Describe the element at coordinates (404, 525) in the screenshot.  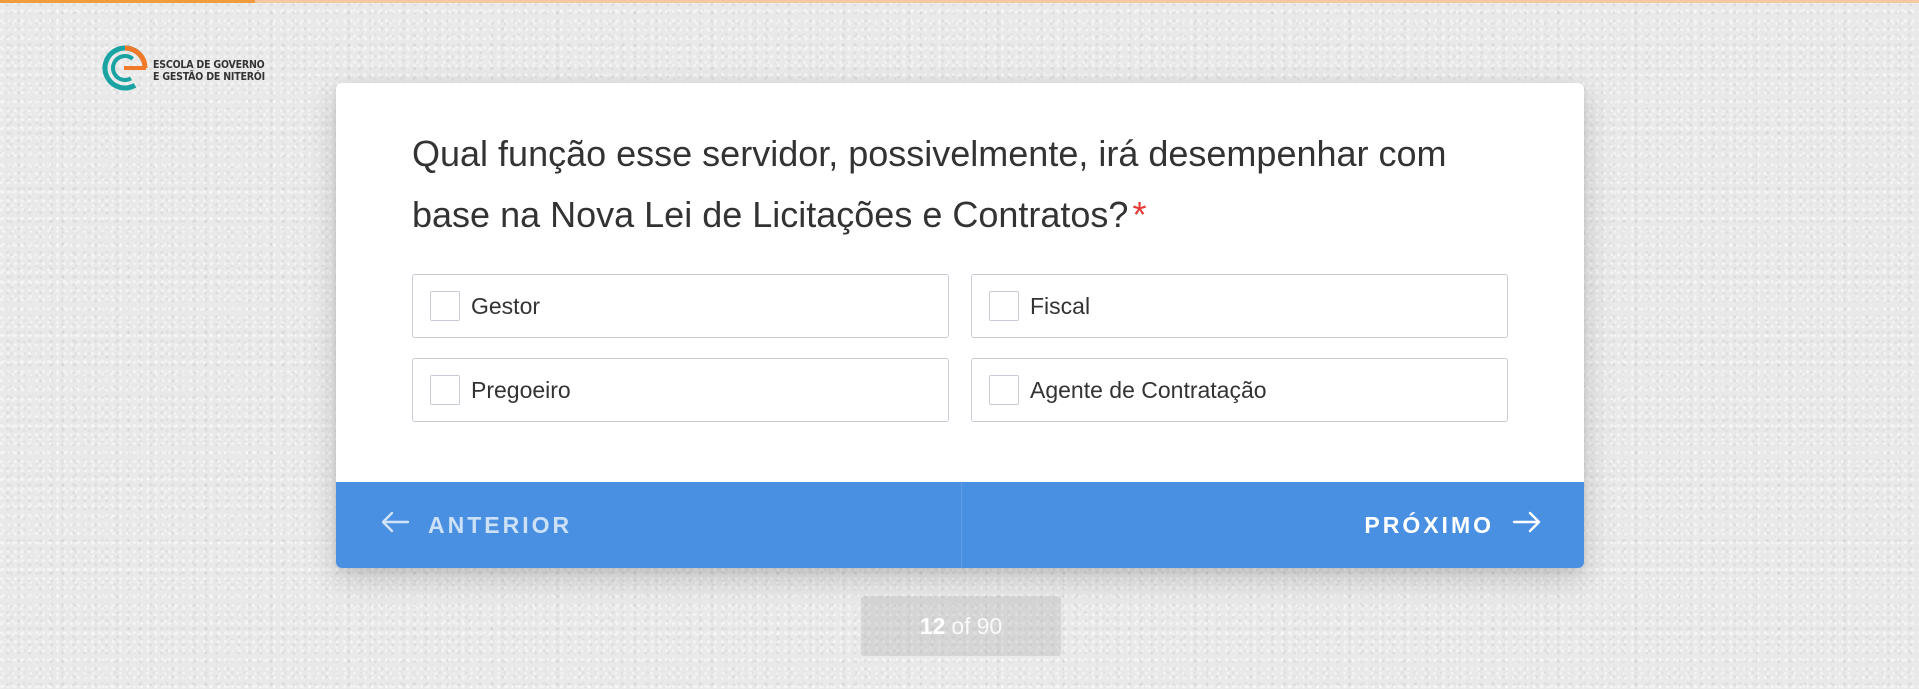
I see `arrow-left-icon` at that location.